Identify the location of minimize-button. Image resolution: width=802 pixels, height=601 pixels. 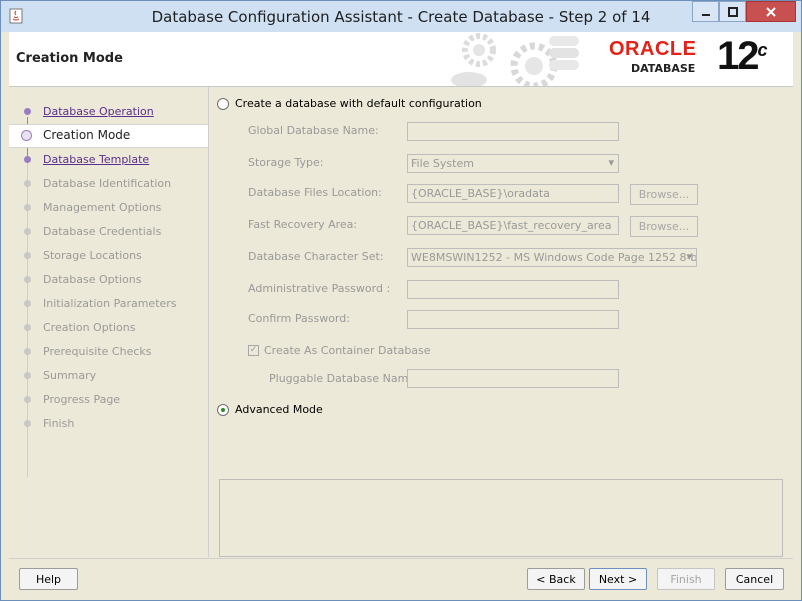
(705, 11).